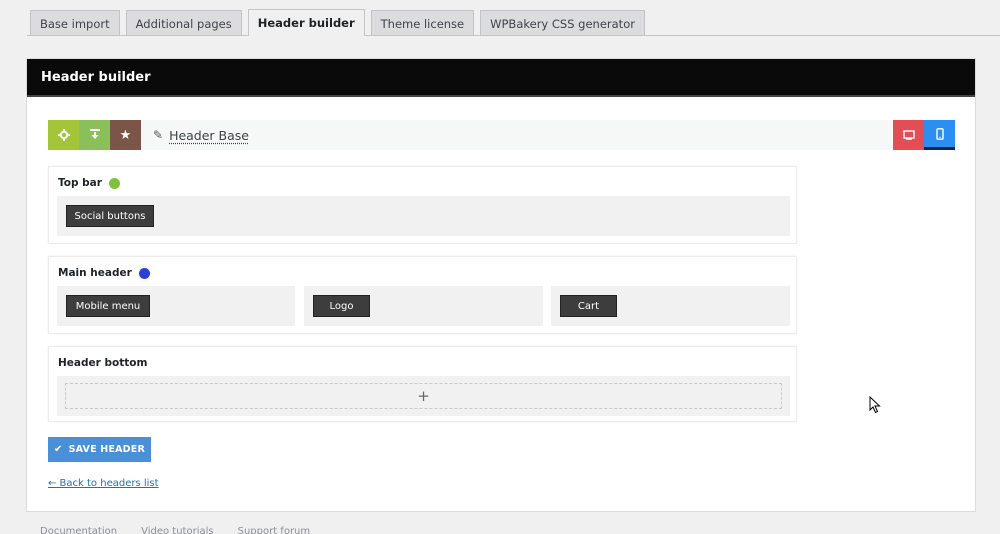  What do you see at coordinates (106, 449) in the screenshot?
I see `save-header-label: SAVE HEADER` at bounding box center [106, 449].